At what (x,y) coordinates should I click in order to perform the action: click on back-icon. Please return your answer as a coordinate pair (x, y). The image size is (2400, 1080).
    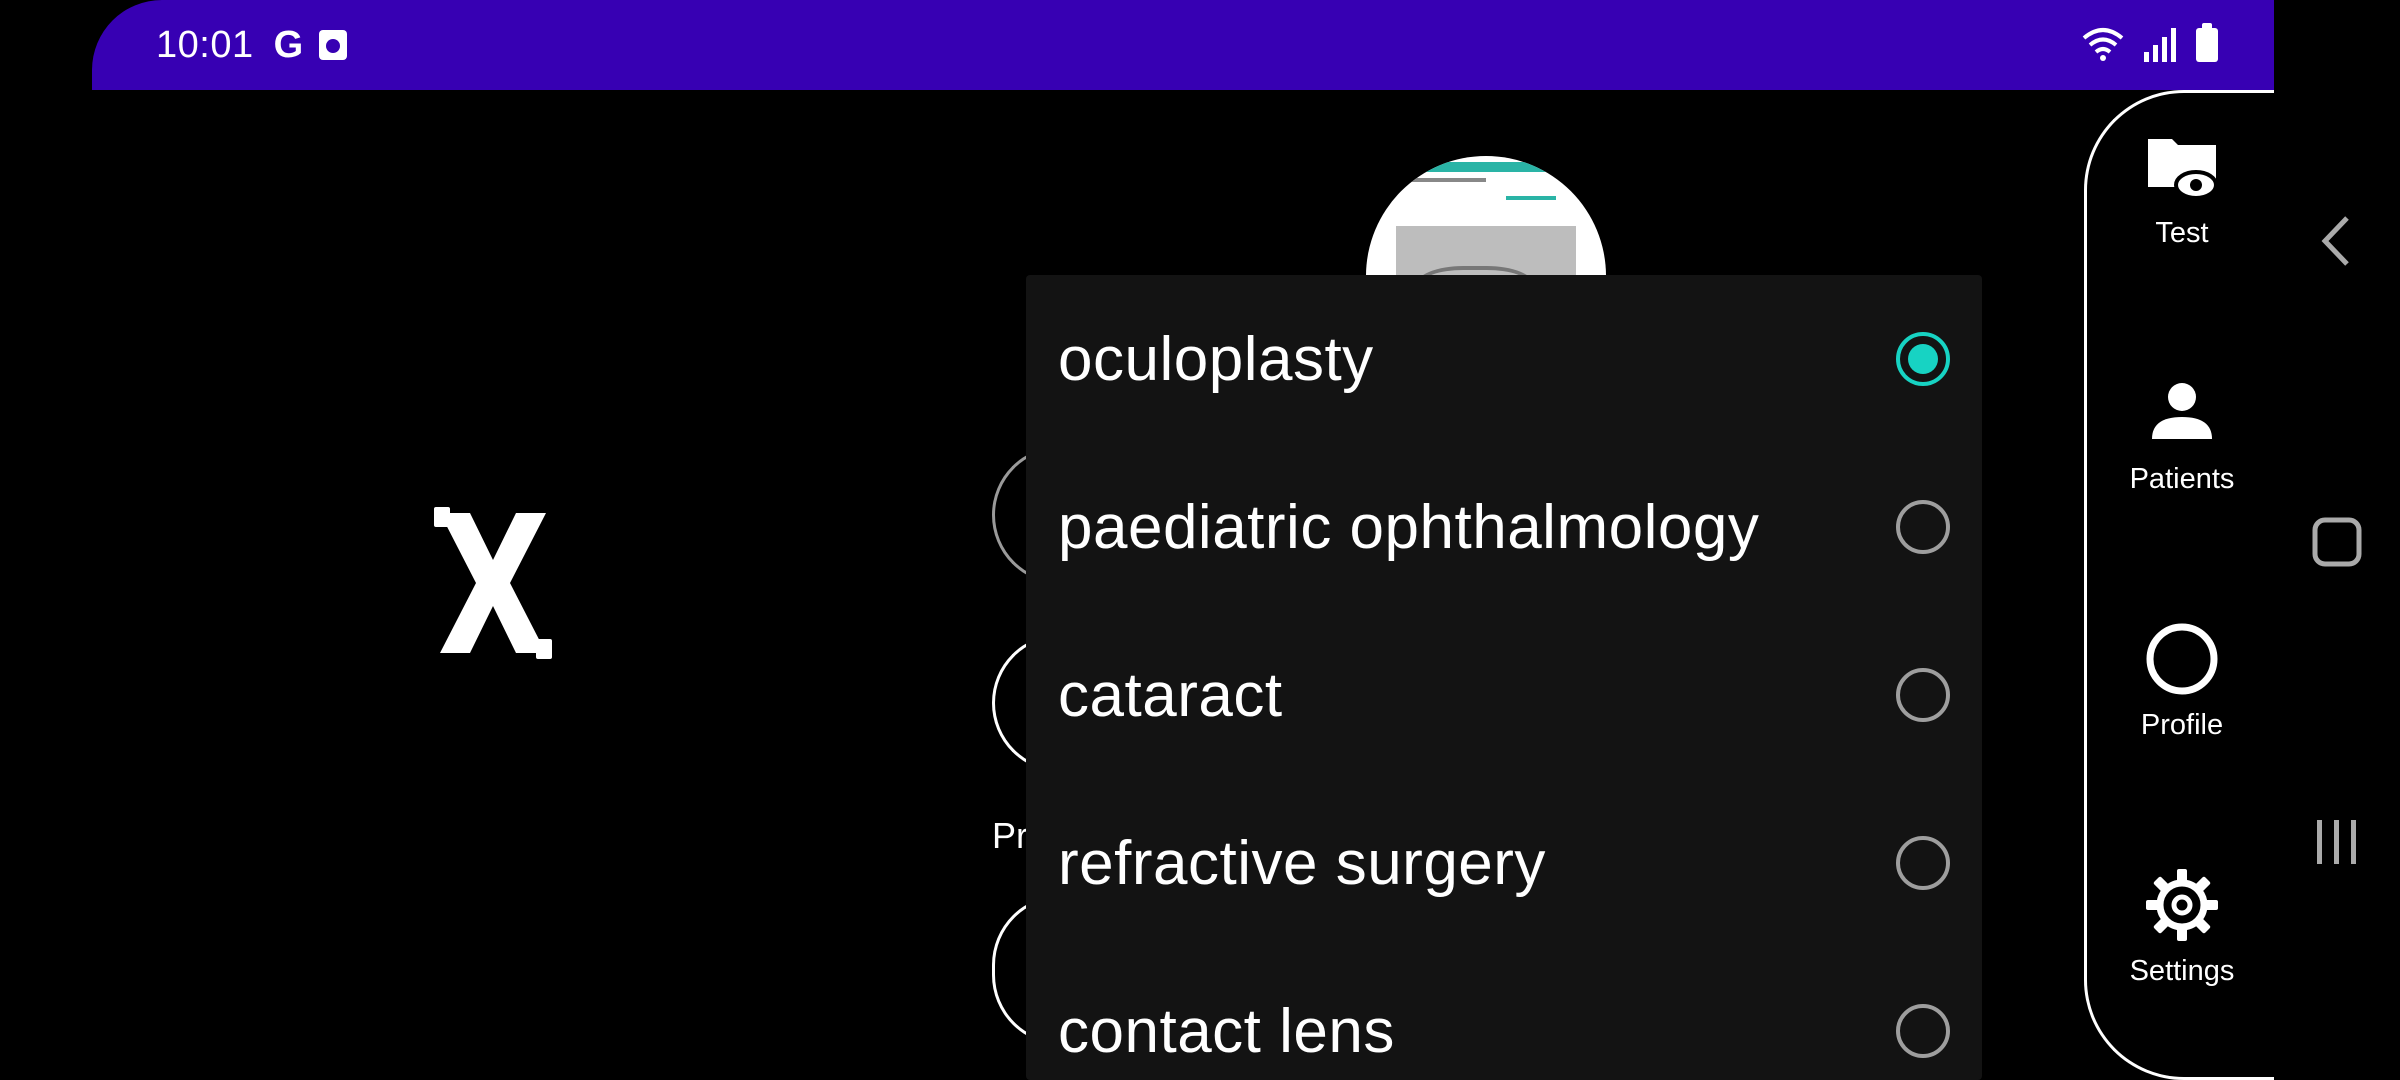
    Looking at the image, I should click on (2335, 241).